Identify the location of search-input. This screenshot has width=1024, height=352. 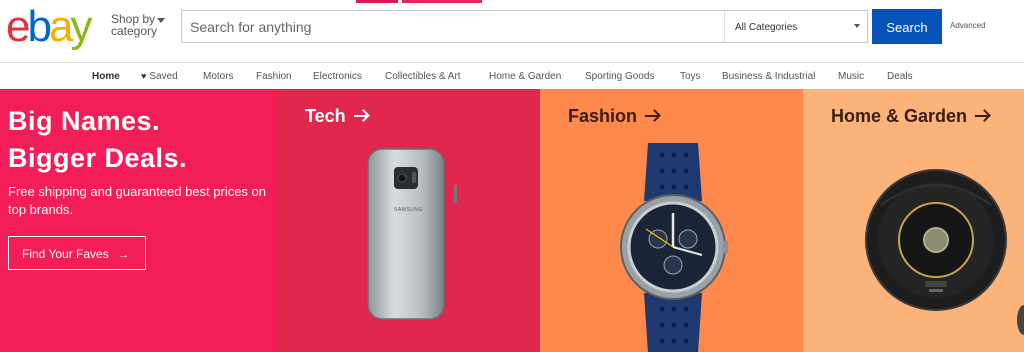
(455, 26).